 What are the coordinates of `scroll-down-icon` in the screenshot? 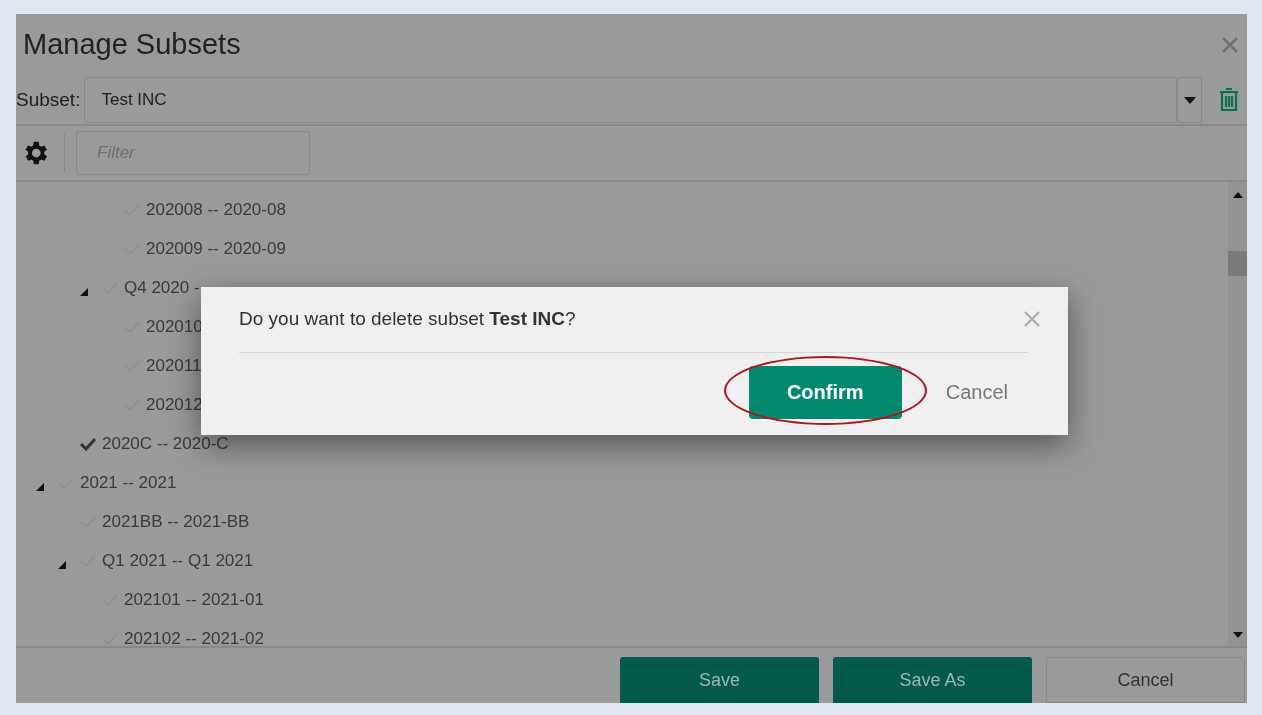 It's located at (1237, 635).